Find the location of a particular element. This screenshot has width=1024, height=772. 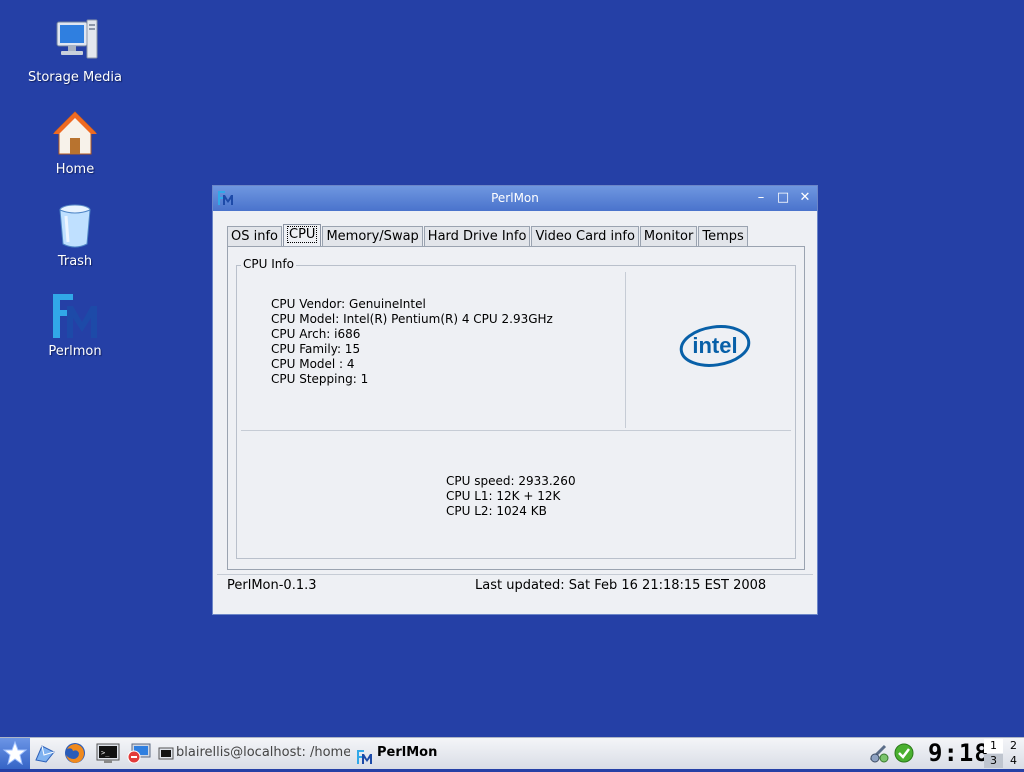

tab-video-card-info: Video Card info is located at coordinates (585, 236).